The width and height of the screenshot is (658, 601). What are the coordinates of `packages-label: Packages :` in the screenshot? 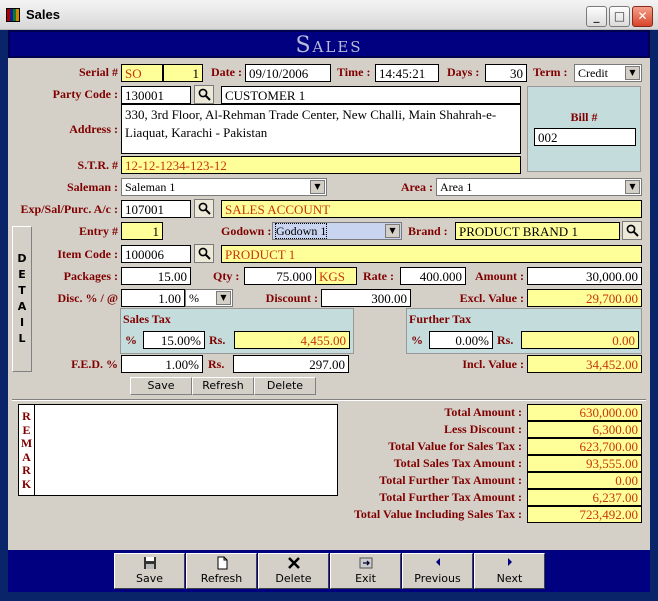 It's located at (90, 276).